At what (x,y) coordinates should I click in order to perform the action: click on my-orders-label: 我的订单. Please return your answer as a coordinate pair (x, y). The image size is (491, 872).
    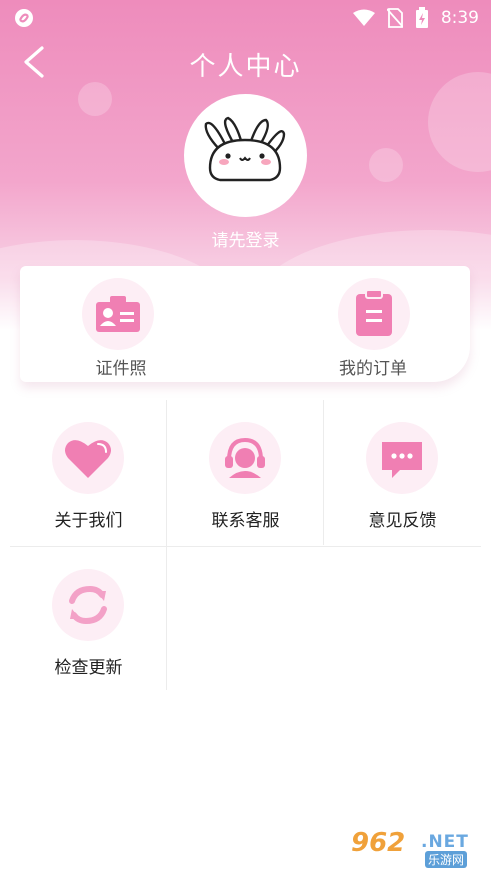
    Looking at the image, I should click on (373, 369).